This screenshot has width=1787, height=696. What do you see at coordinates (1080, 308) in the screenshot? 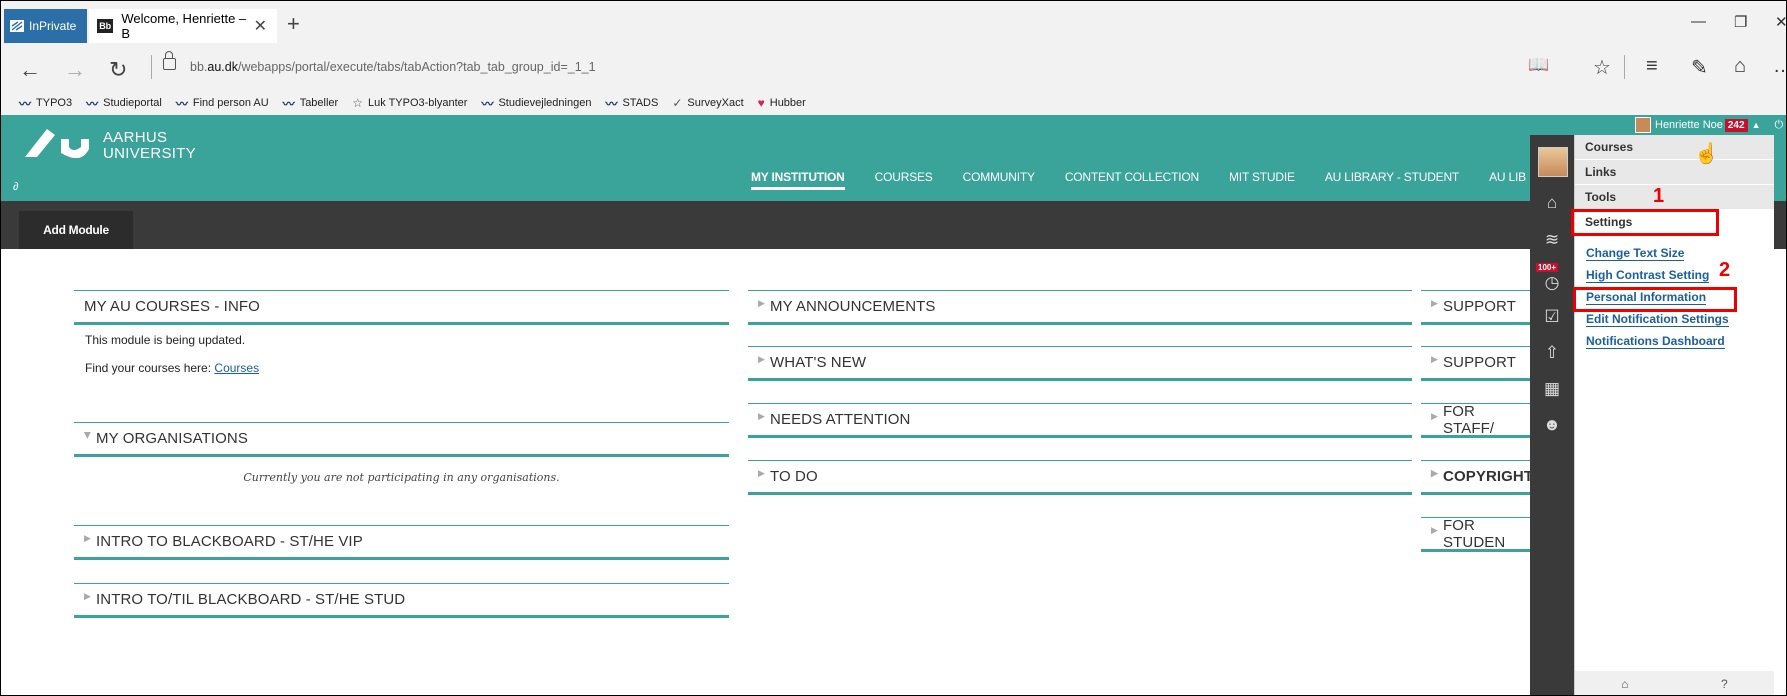
I see `module-title: ▶ MY ANNOUNCEMENTS` at bounding box center [1080, 308].